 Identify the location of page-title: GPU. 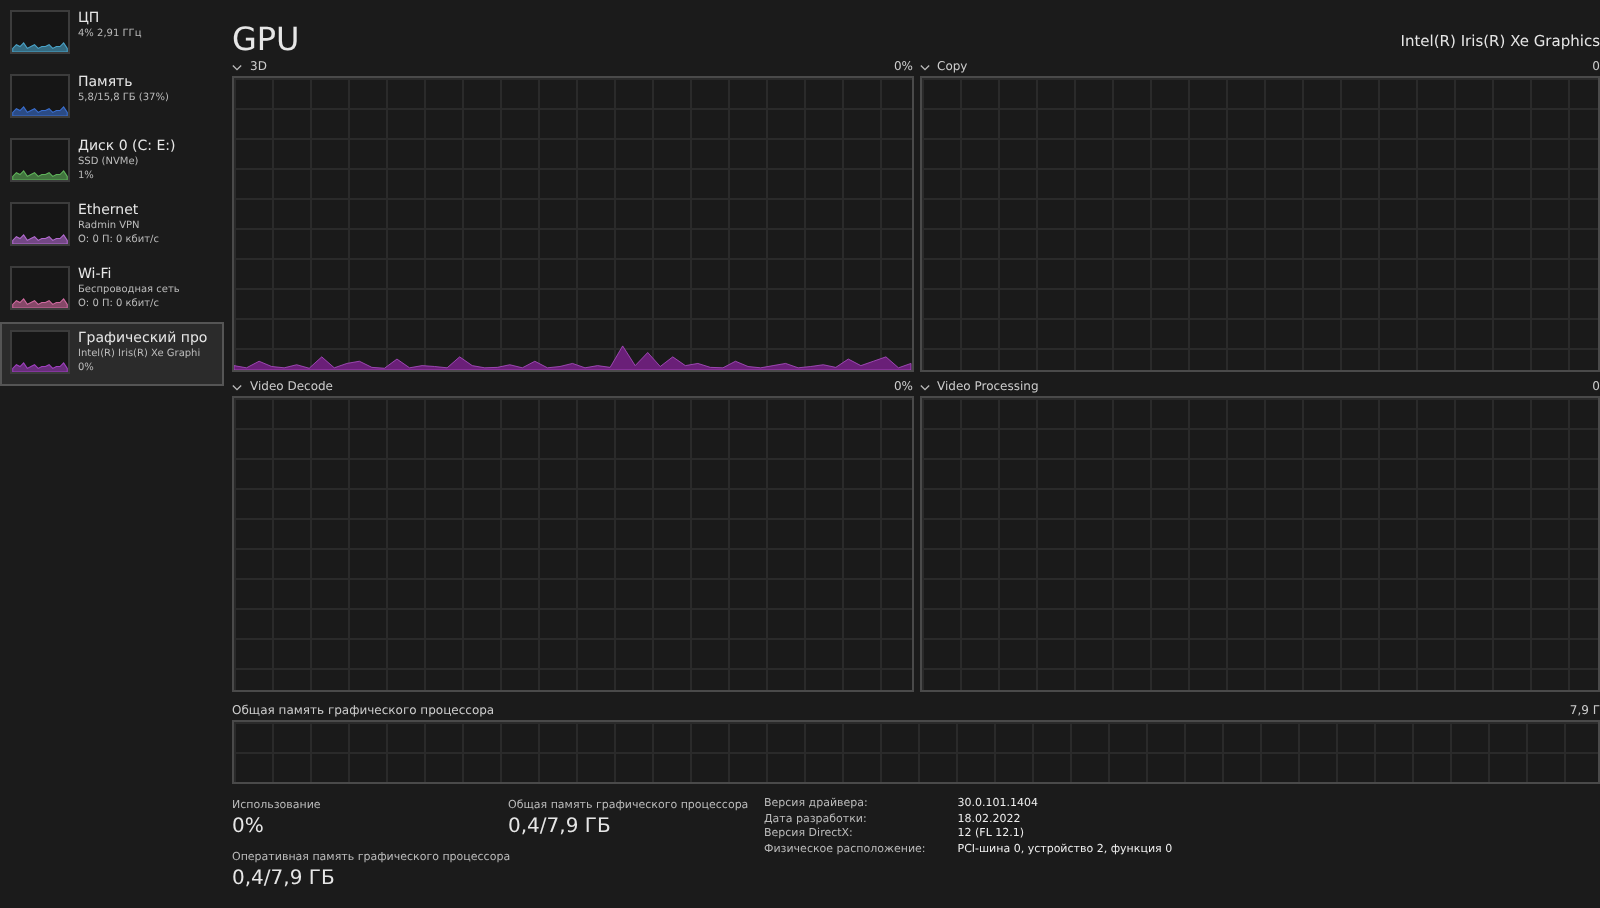
(266, 40).